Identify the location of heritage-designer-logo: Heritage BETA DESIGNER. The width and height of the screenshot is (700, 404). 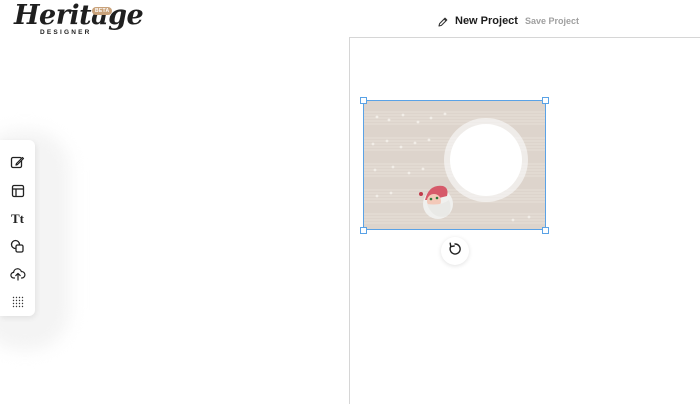
(78, 20).